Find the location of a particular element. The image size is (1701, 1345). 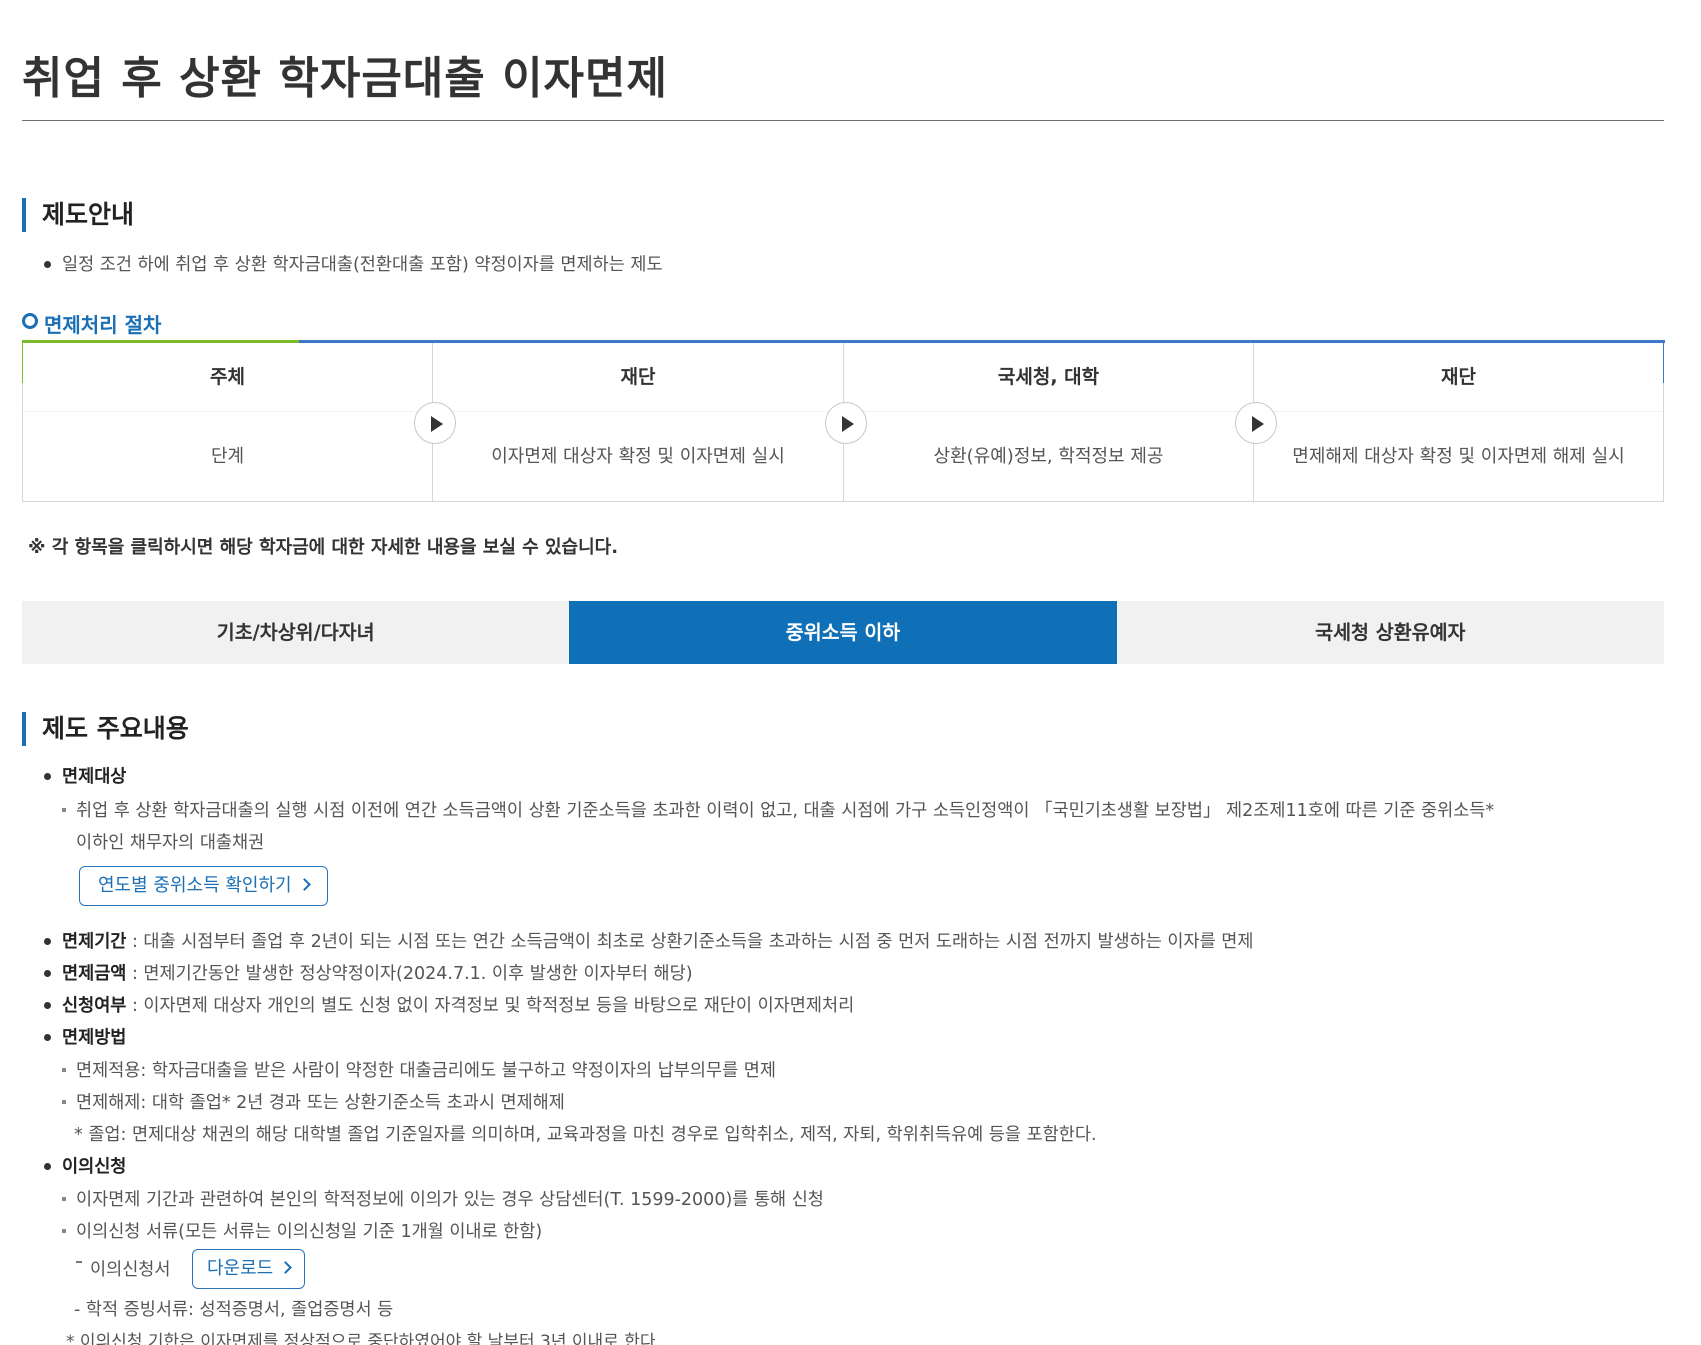

target-label: 면제대상 is located at coordinates (85, 775).